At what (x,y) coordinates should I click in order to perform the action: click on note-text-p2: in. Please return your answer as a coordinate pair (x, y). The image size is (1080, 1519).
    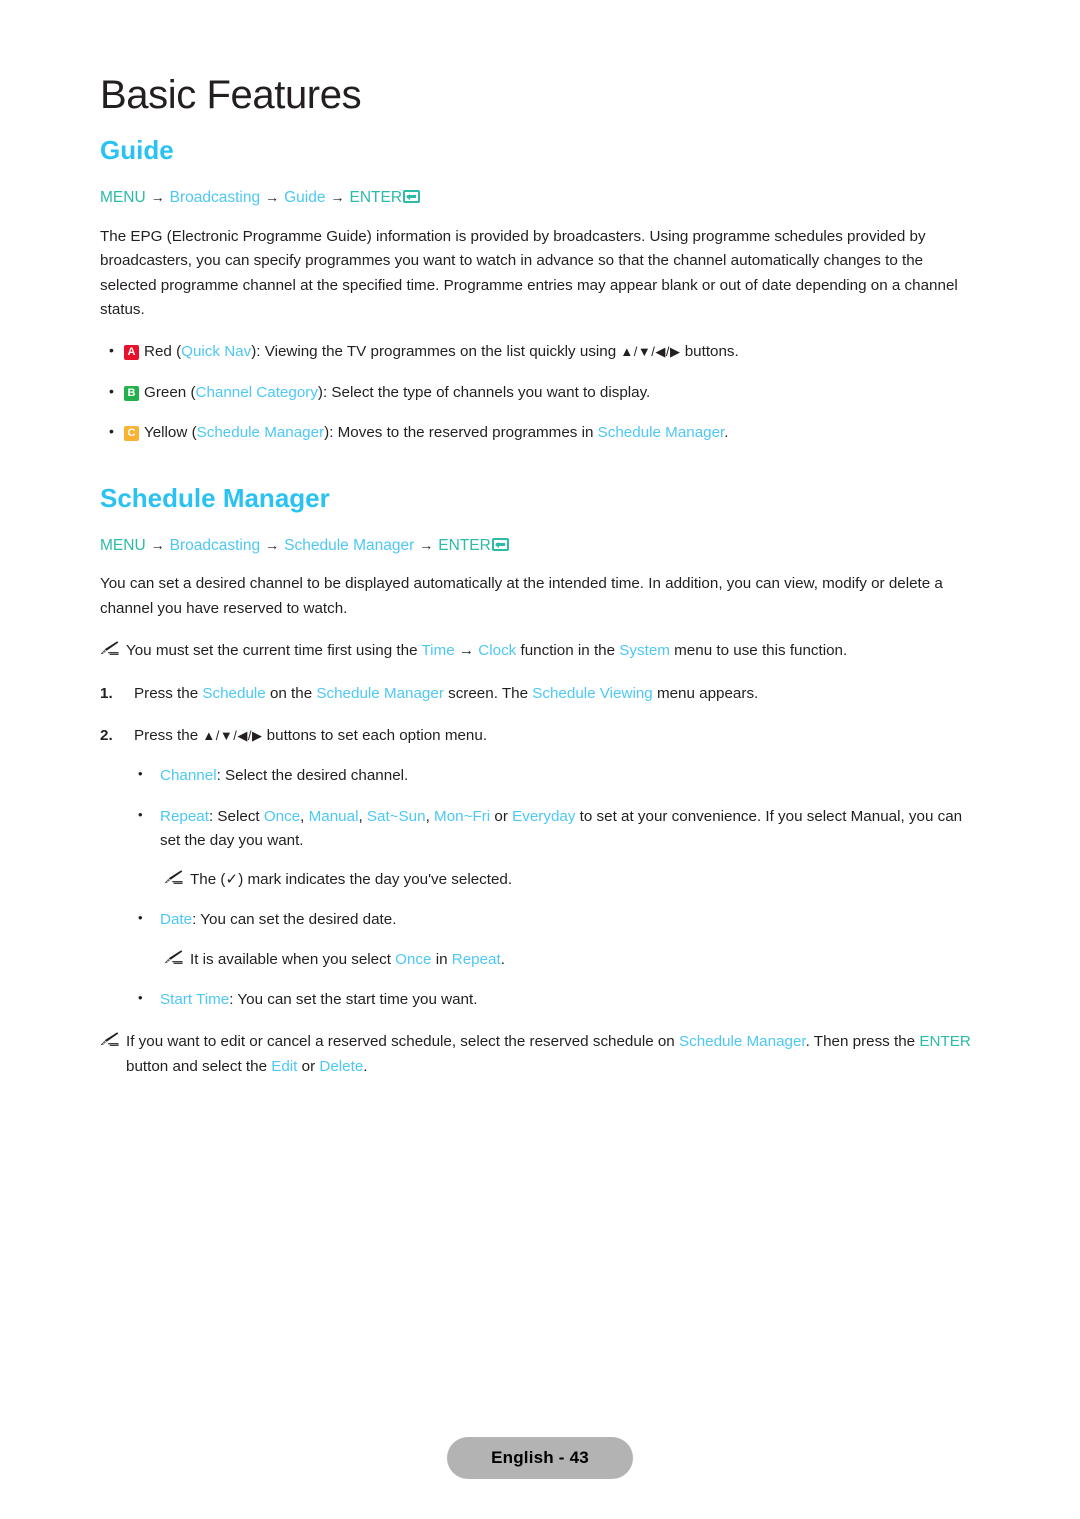
    Looking at the image, I should click on (441, 959).